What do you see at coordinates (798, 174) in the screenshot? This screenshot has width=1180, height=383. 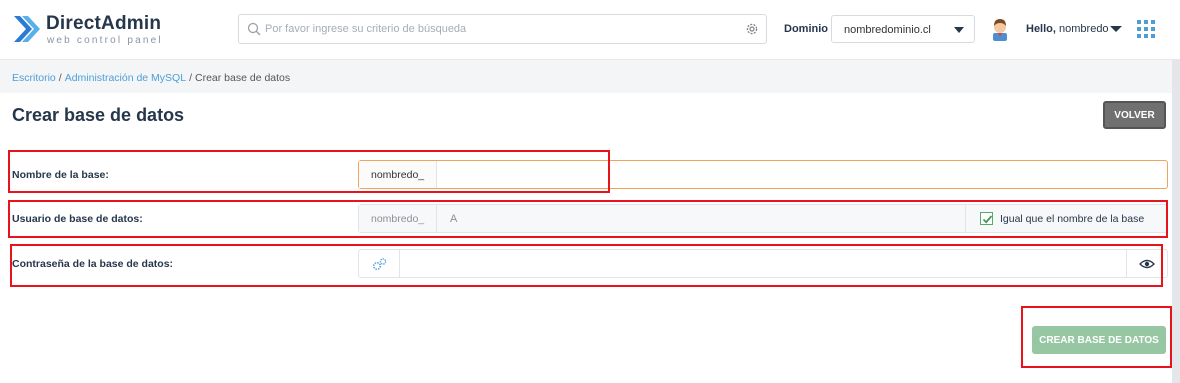 I see `db-name-input` at bounding box center [798, 174].